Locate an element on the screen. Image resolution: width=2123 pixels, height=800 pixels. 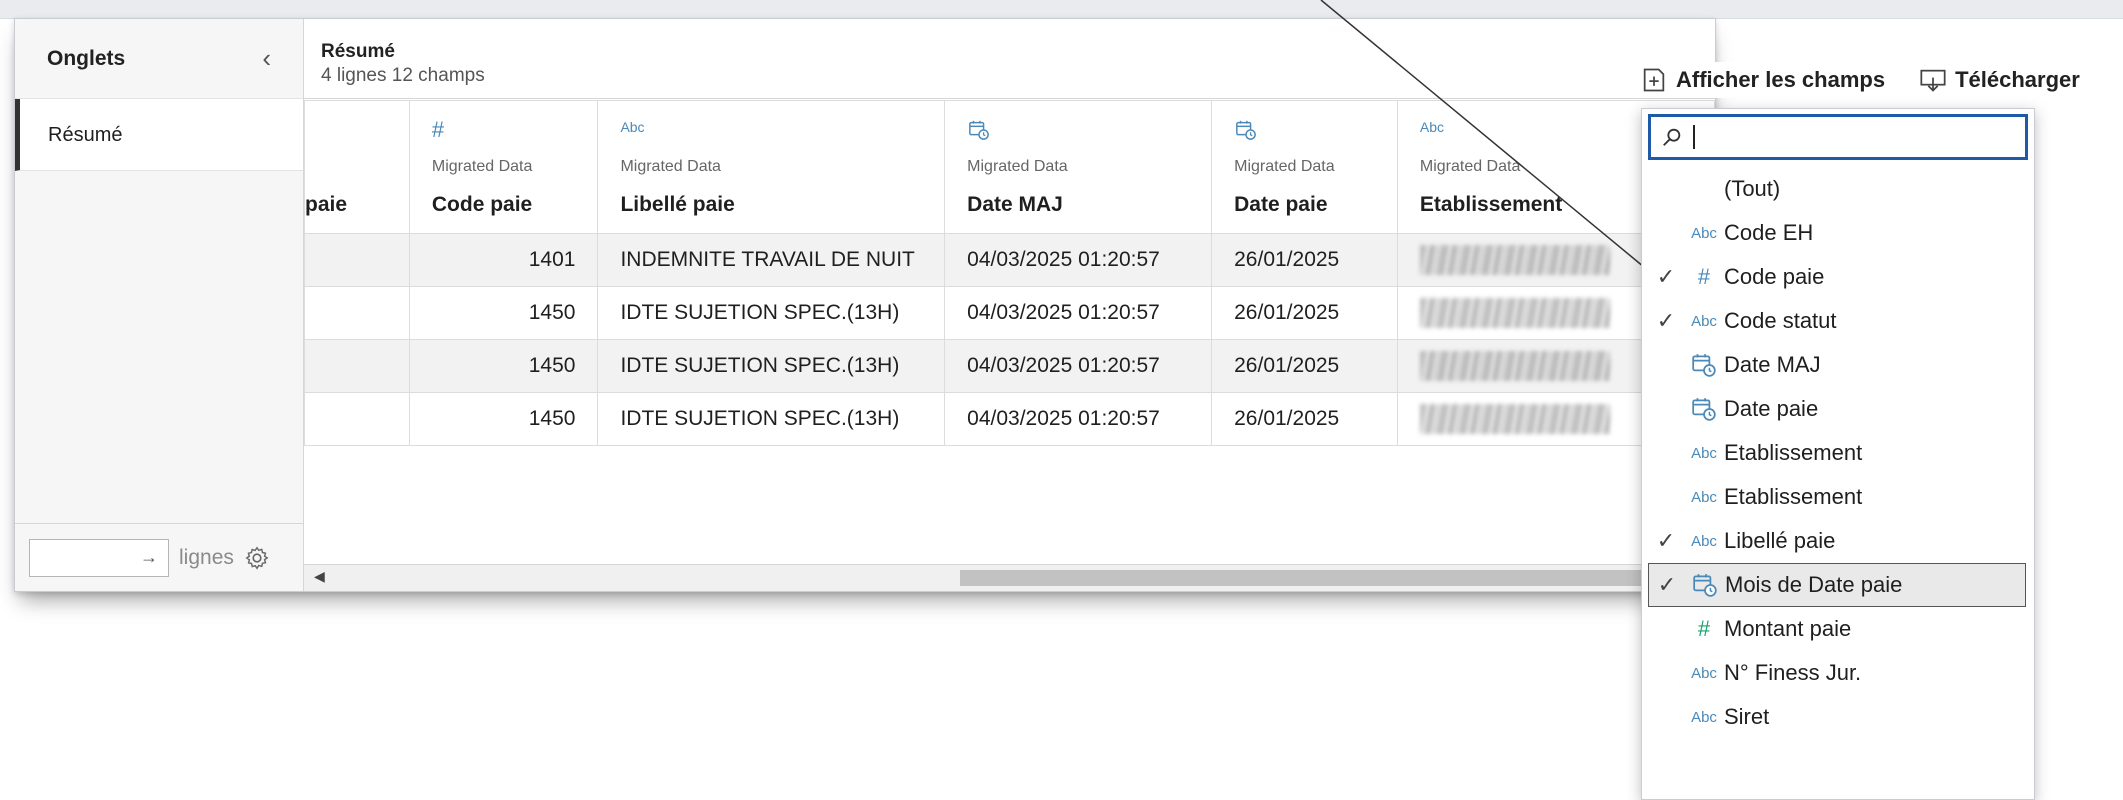
field-option-label: Date paie is located at coordinates (1771, 408).